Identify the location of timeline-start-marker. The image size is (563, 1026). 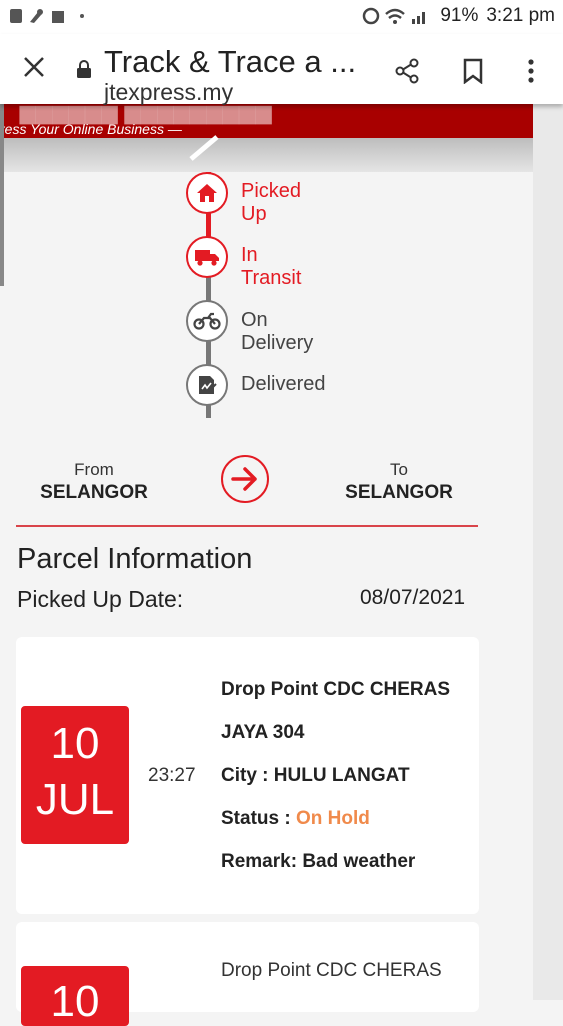
(204, 148).